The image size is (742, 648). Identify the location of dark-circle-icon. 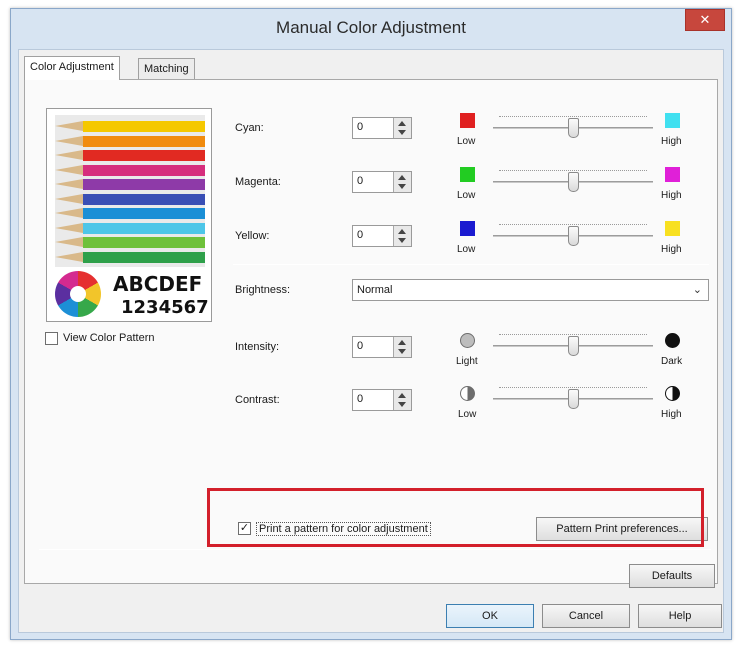
(672, 340).